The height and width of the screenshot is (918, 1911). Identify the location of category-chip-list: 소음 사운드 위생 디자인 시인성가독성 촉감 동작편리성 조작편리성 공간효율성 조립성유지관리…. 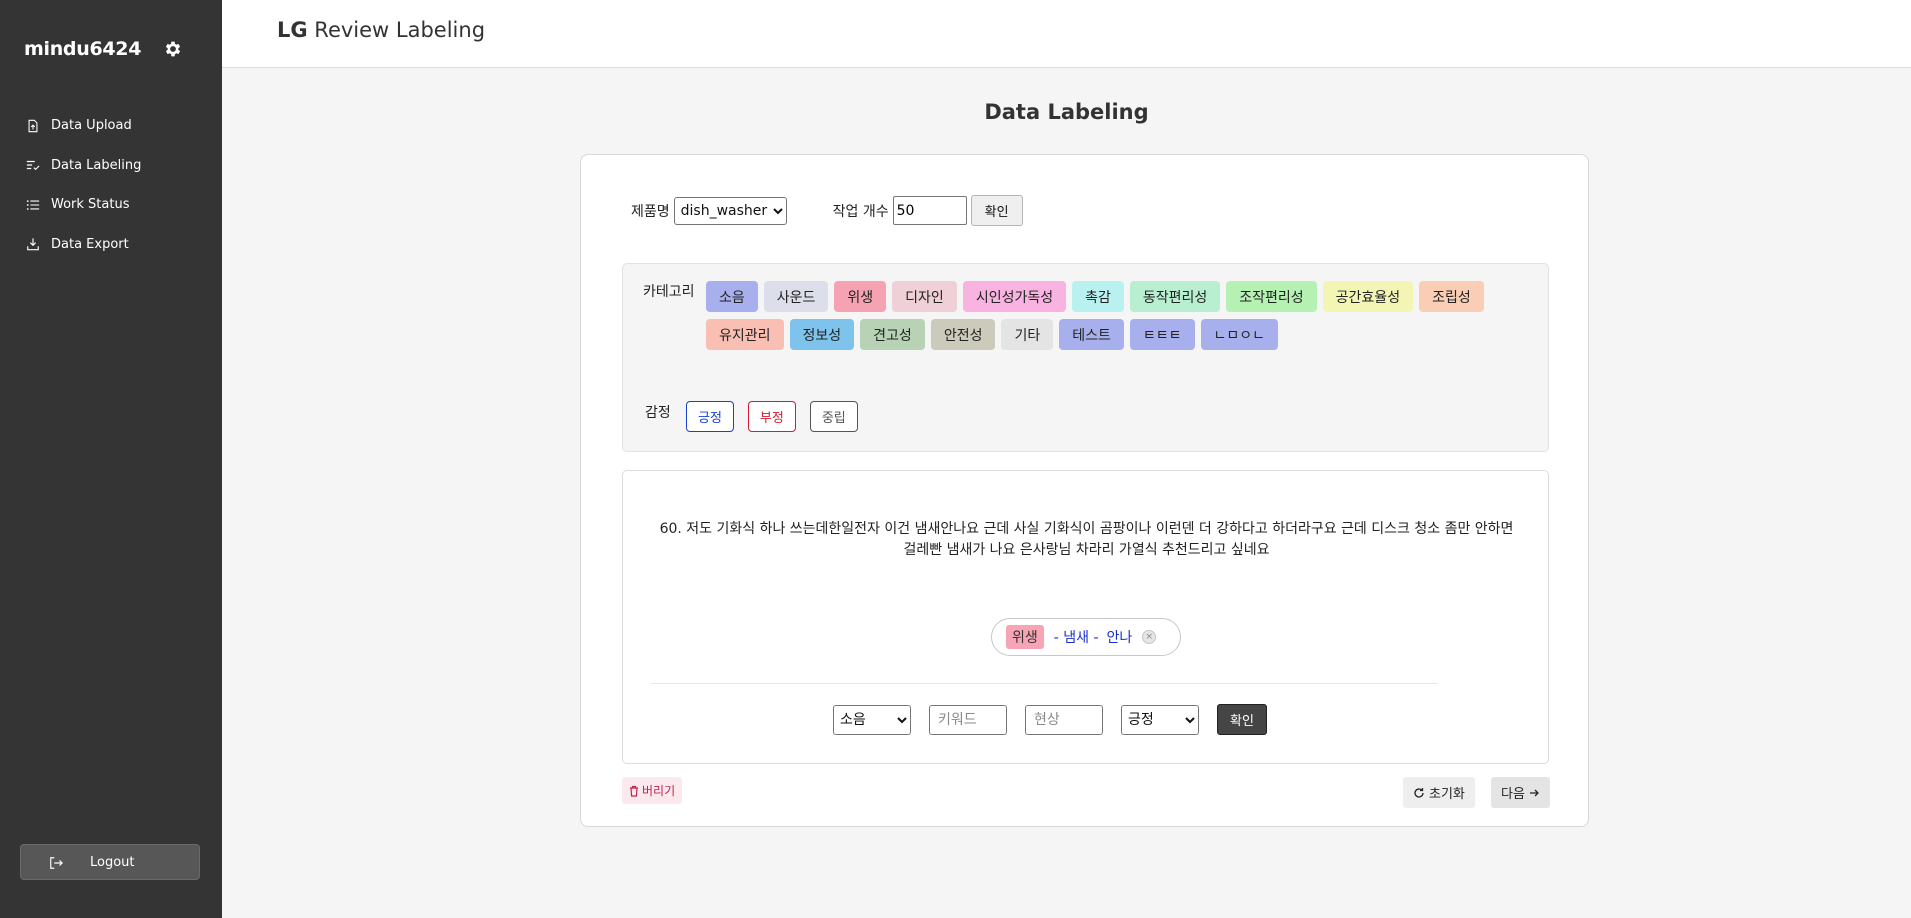
(1121, 315).